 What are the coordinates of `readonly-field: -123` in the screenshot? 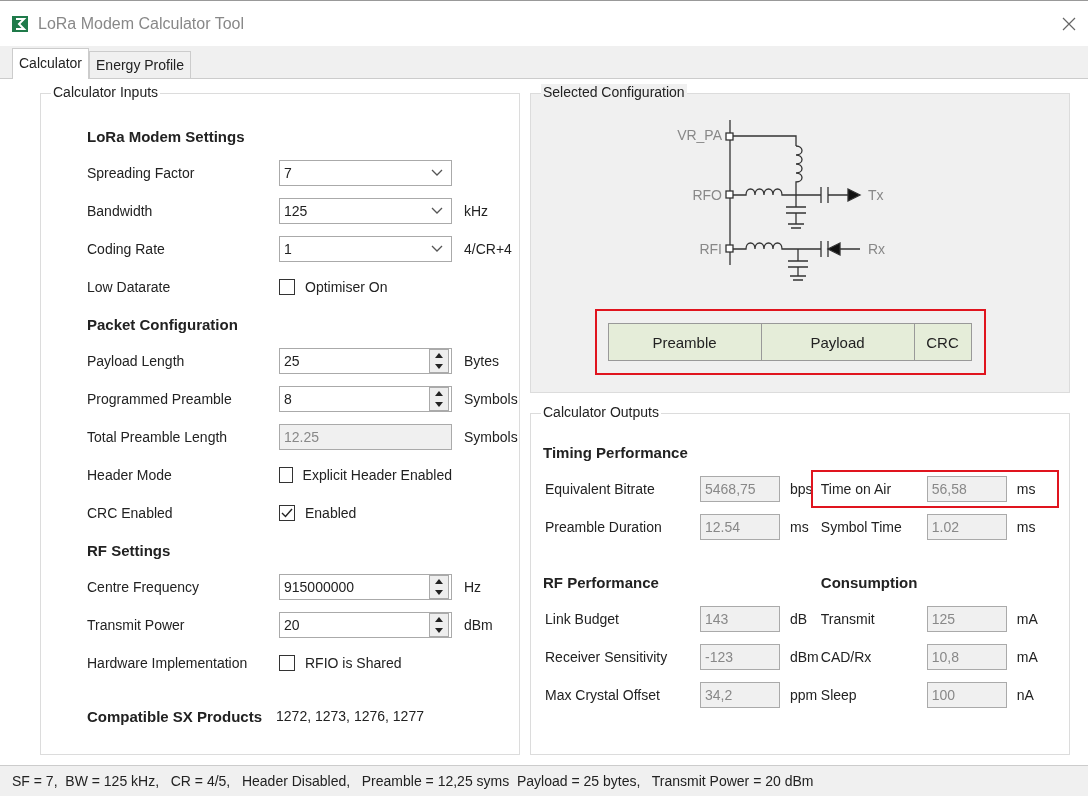 It's located at (740, 657).